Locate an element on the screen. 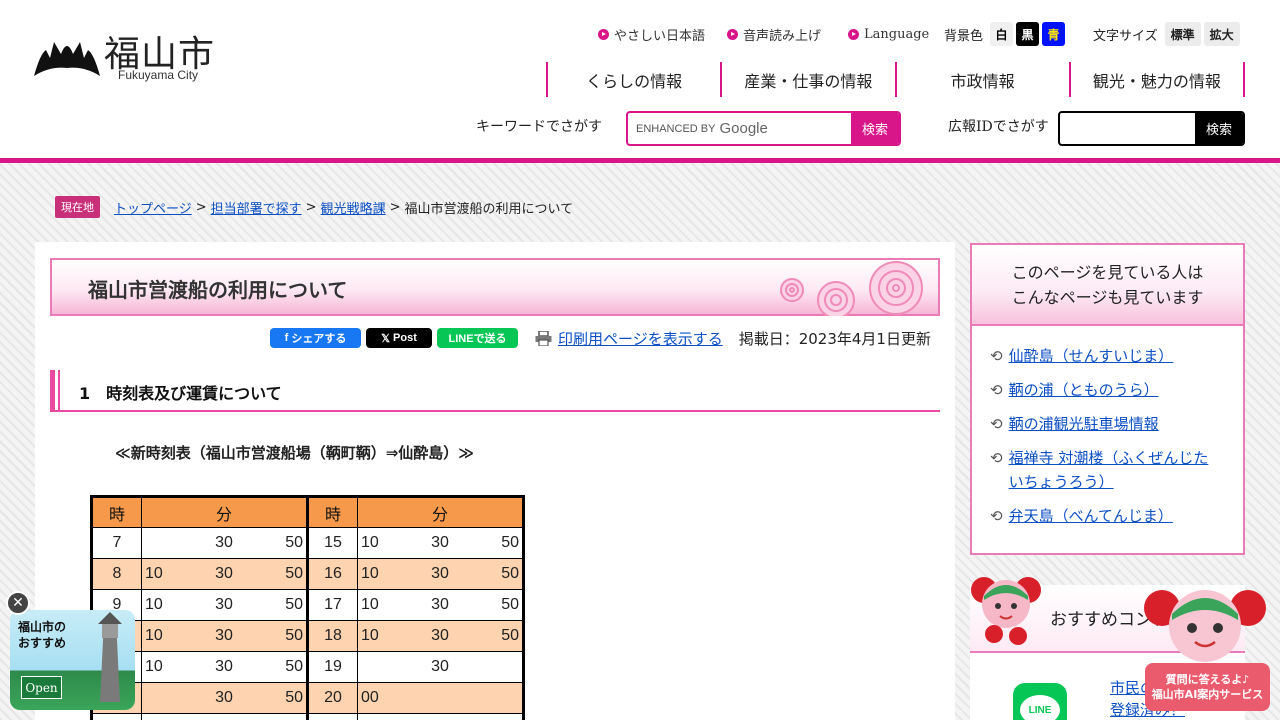  site-logo: 福山市 Fukuyama City is located at coordinates (134, 56).